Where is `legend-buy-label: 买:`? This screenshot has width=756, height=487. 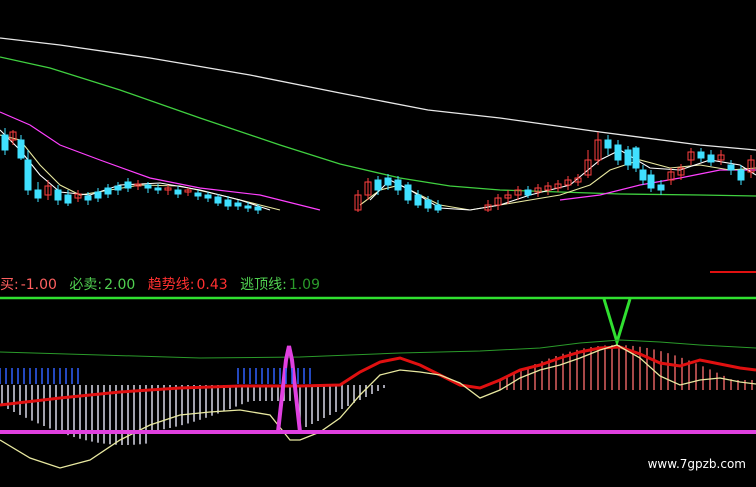 legend-buy-label: 买: is located at coordinates (9, 285).